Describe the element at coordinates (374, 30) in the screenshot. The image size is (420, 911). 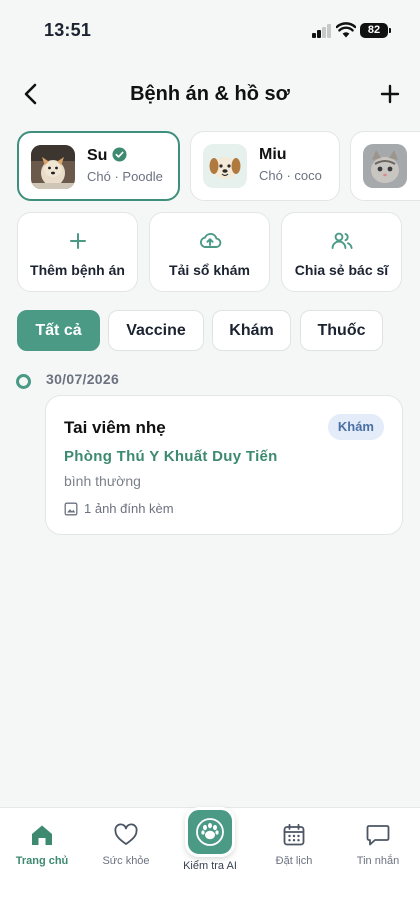
I see `battery-indicator: 82` at that location.